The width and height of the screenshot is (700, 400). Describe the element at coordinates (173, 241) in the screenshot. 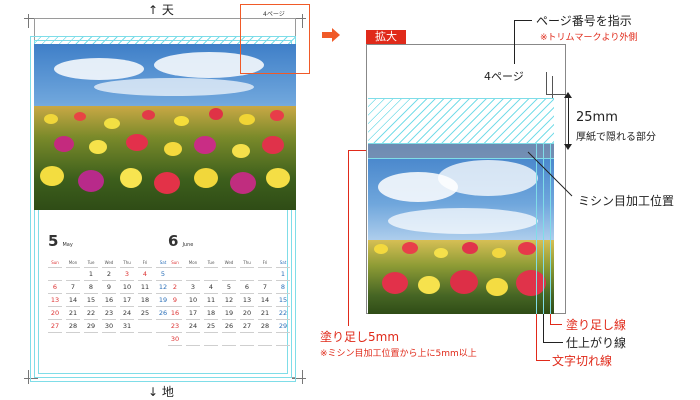

I see `month-number: 6` at that location.